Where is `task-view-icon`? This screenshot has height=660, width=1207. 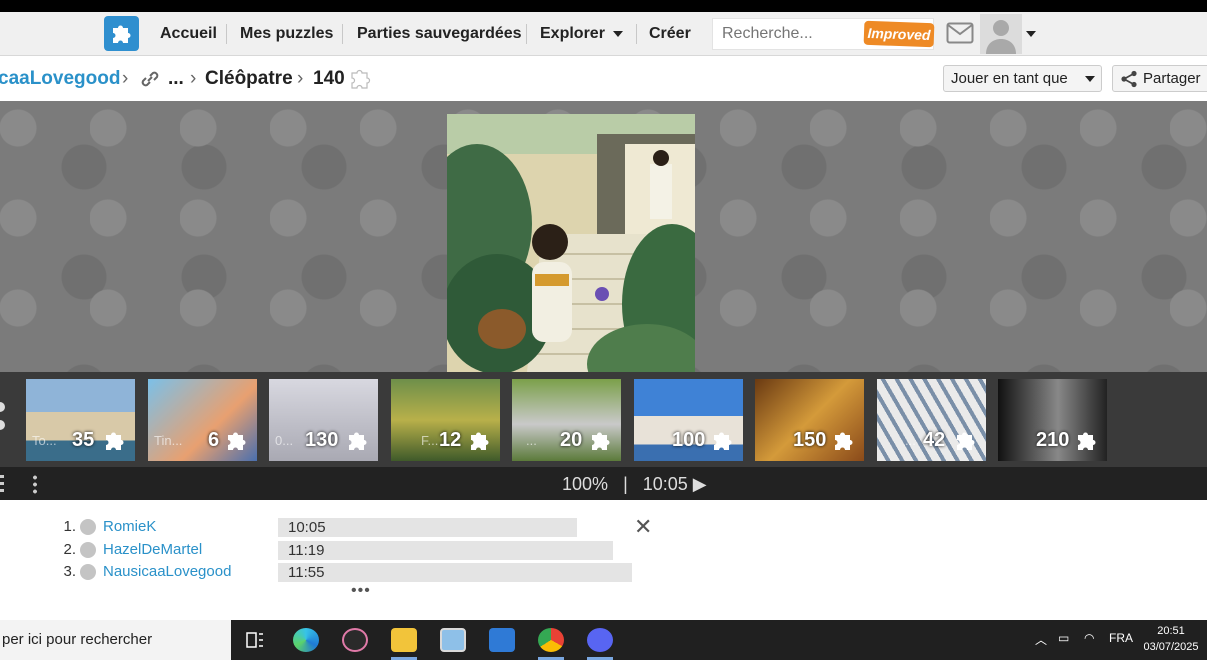
task-view-icon is located at coordinates (255, 640).